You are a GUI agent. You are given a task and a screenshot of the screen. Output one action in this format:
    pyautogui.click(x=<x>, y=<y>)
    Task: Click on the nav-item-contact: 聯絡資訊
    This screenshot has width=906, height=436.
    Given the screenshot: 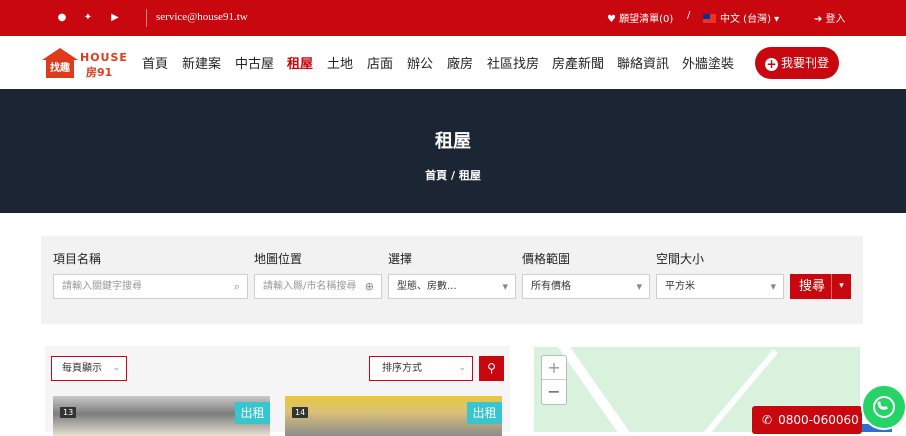 What is the action you would take?
    pyautogui.click(x=643, y=62)
    